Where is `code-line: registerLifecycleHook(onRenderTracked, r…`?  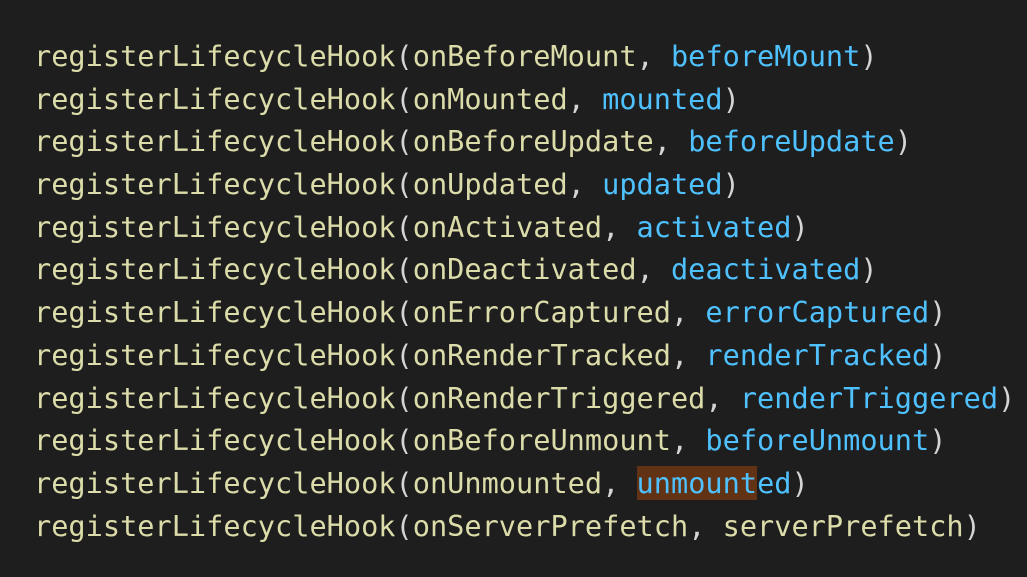 code-line: registerLifecycleHook(onRenderTracked, r… is located at coordinates (530, 355).